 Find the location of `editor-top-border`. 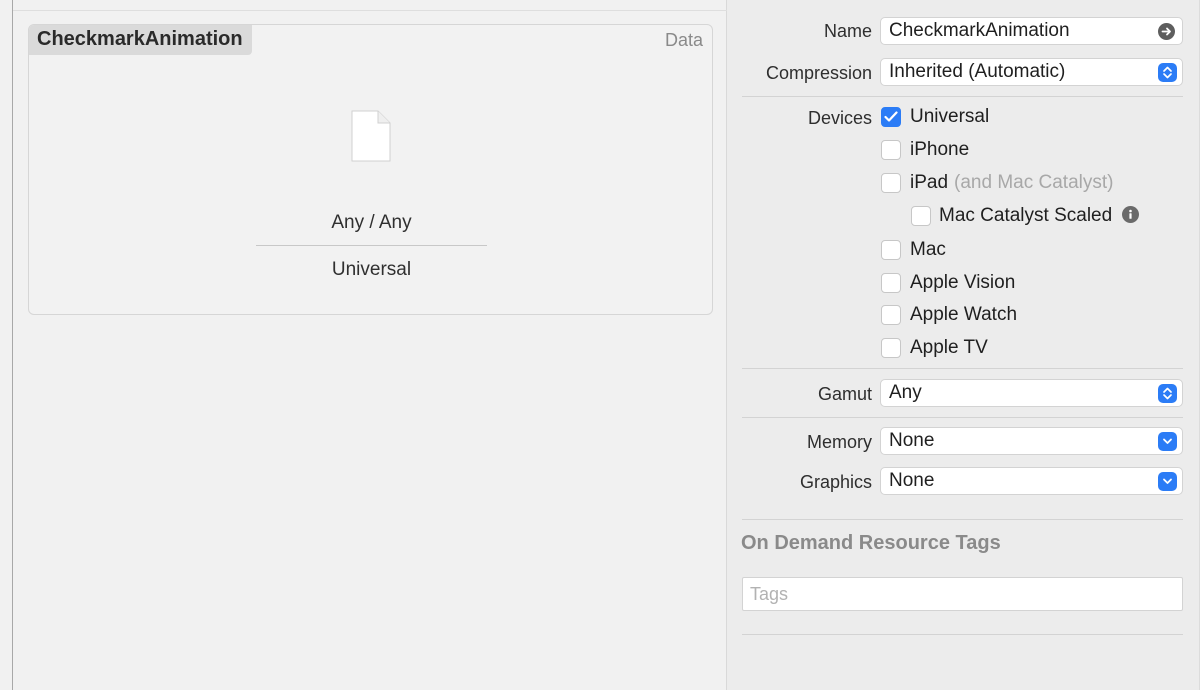

editor-top-border is located at coordinates (370, 10).